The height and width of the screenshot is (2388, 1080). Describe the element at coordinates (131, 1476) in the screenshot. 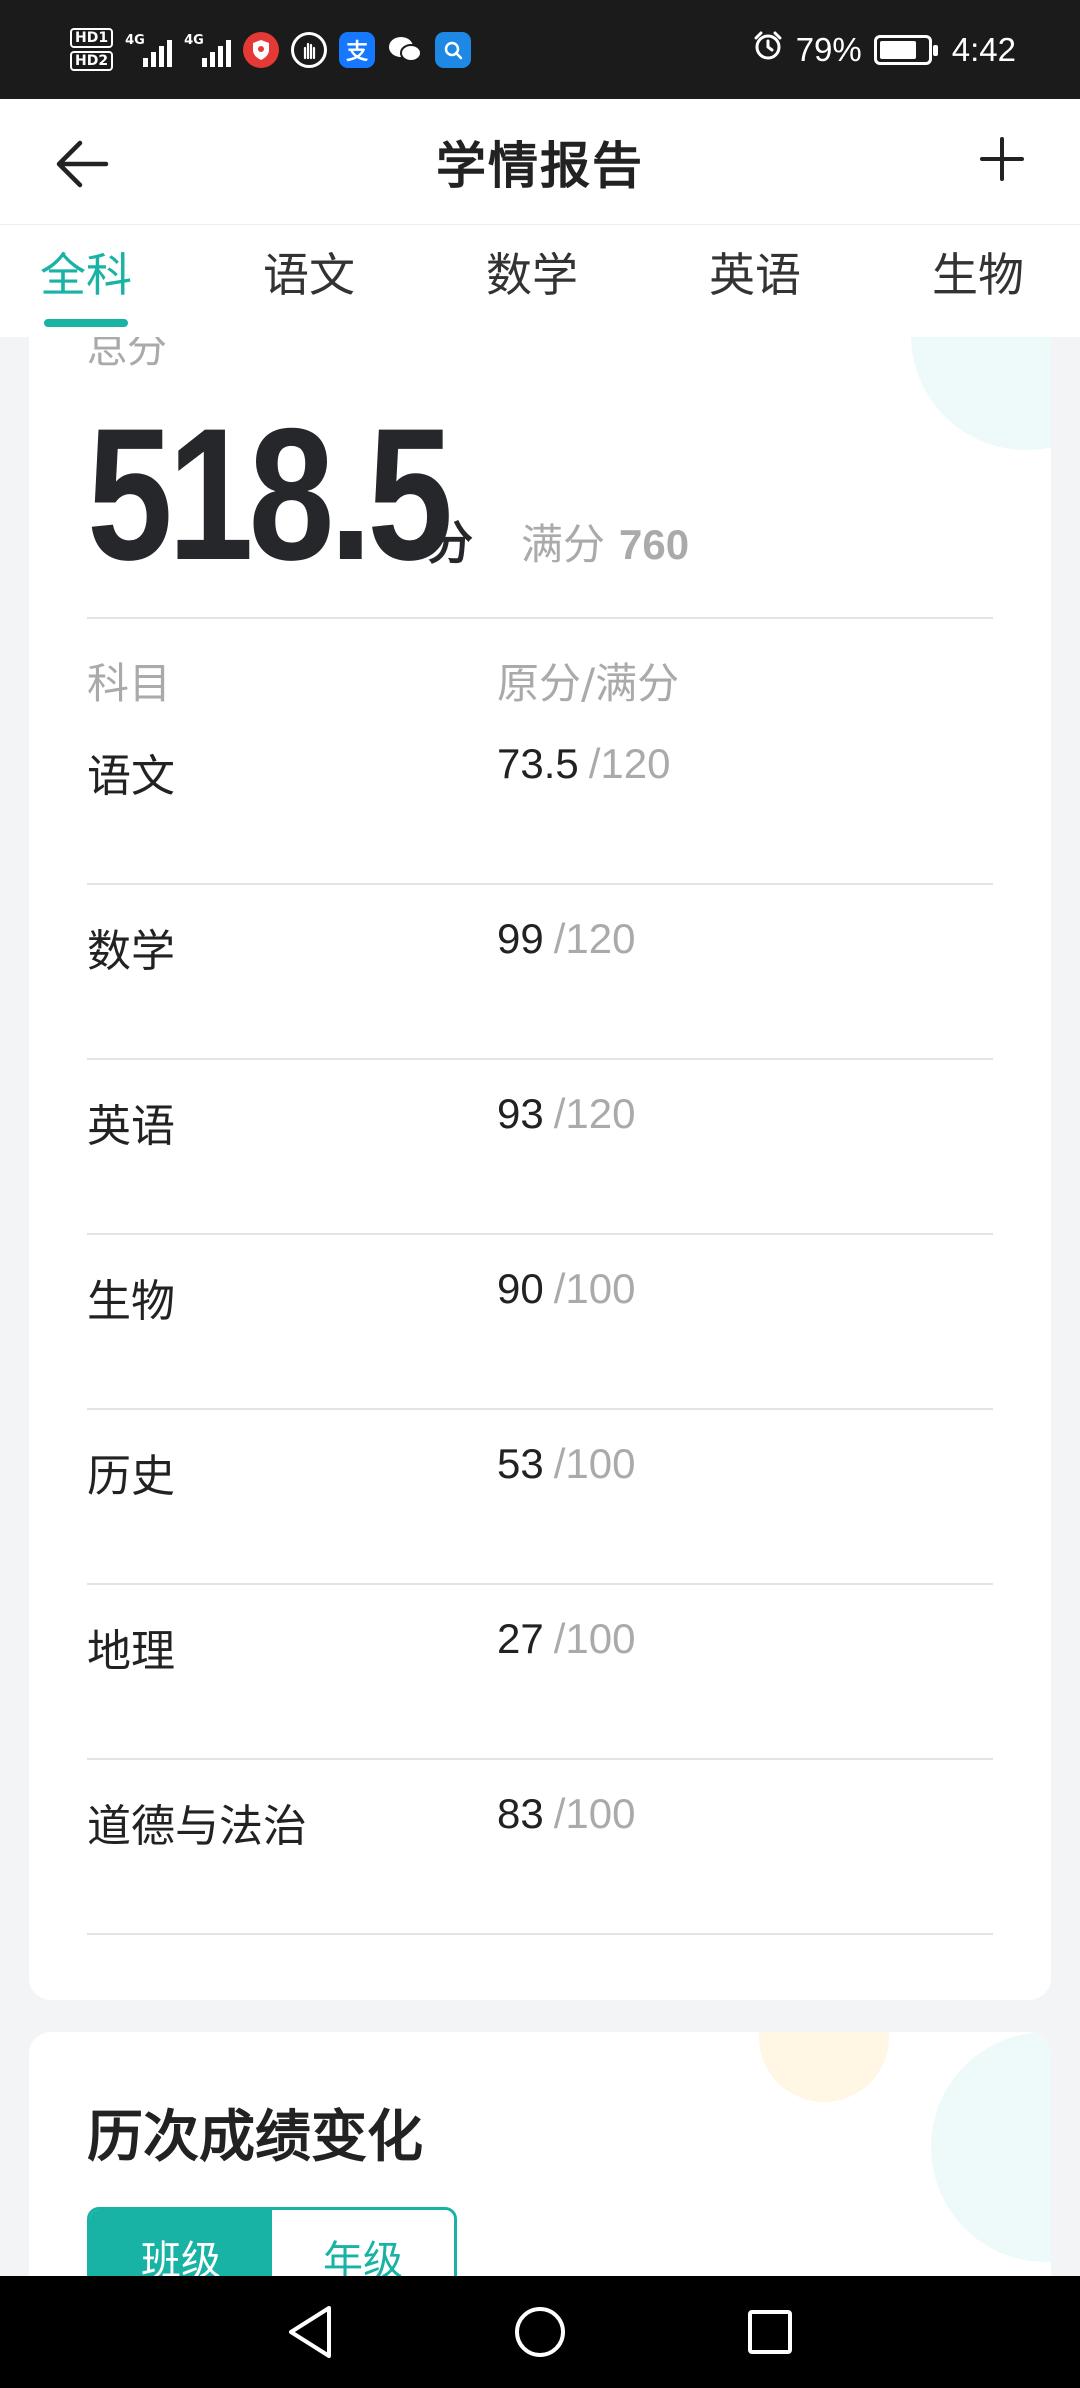

I see `subject-name: 历史` at that location.